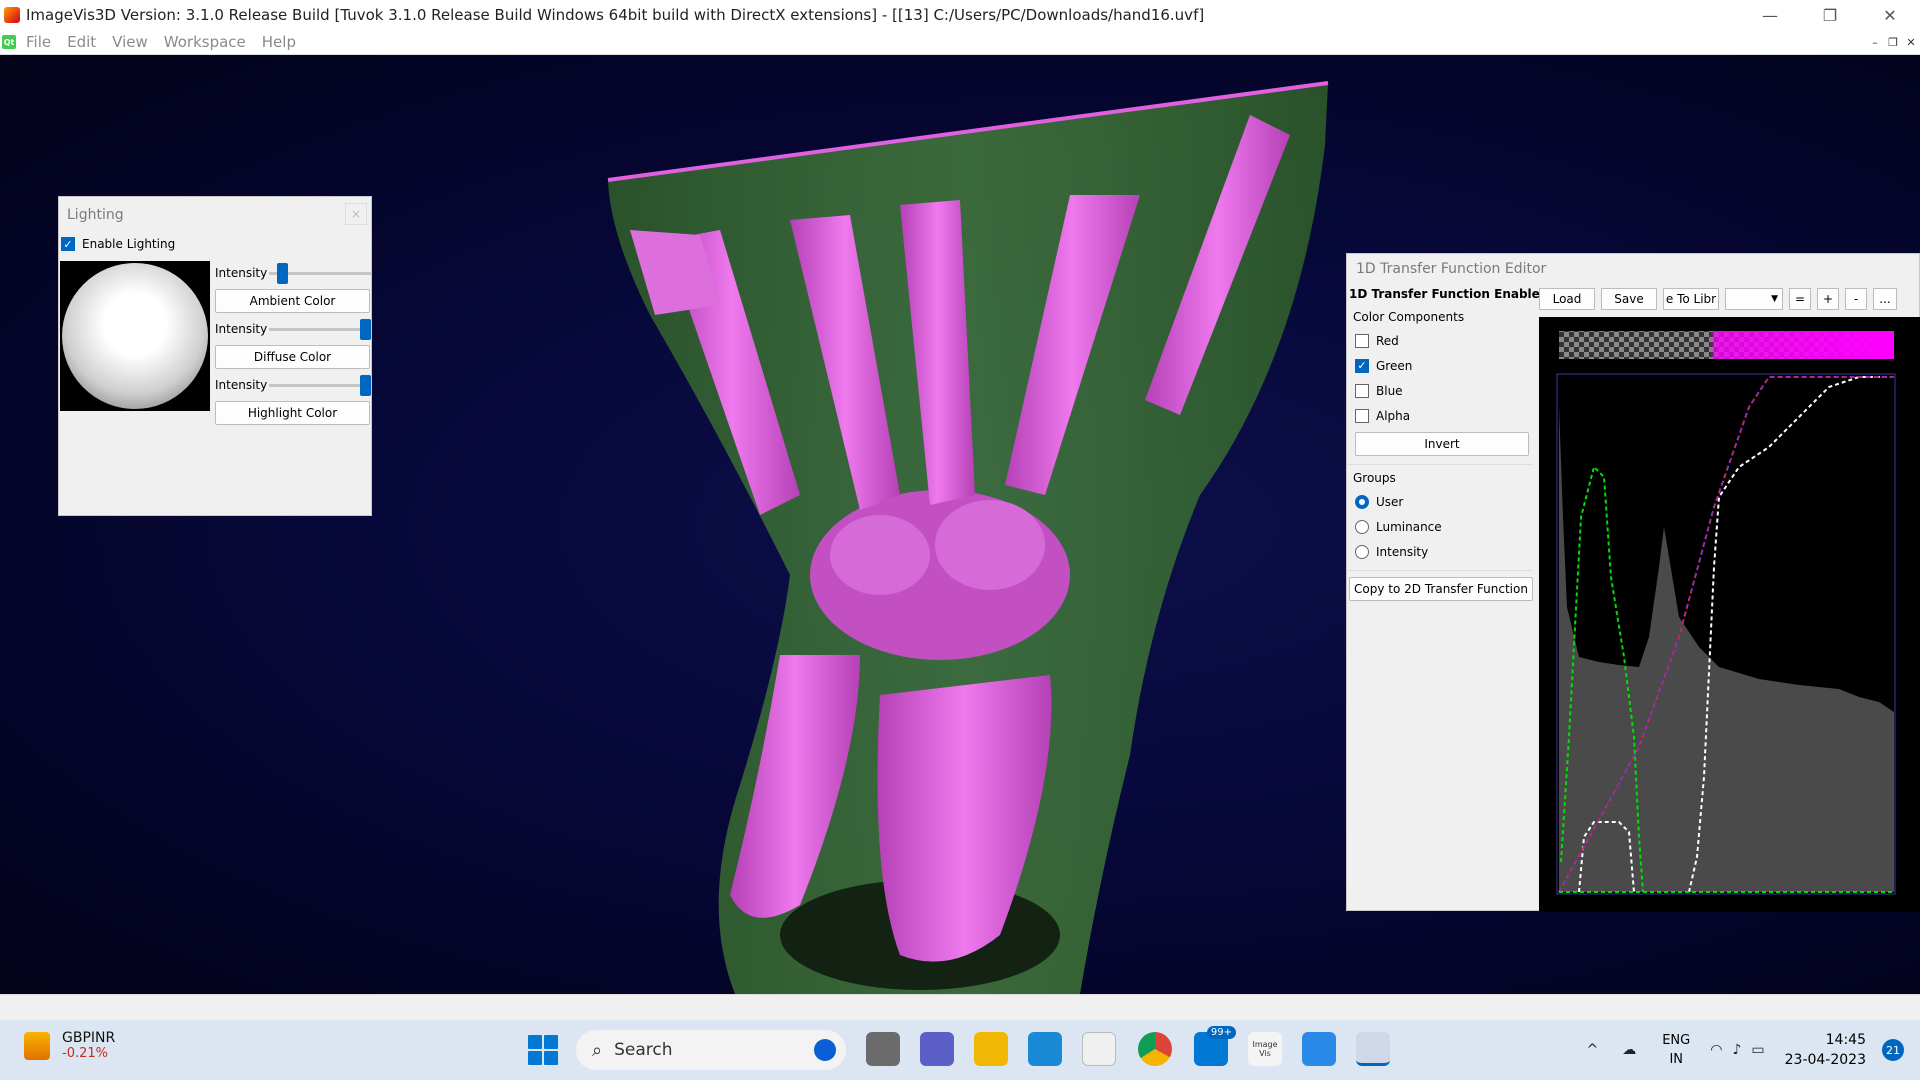  Describe the element at coordinates (282, 273) in the screenshot. I see `ambient-slider-handle` at that location.